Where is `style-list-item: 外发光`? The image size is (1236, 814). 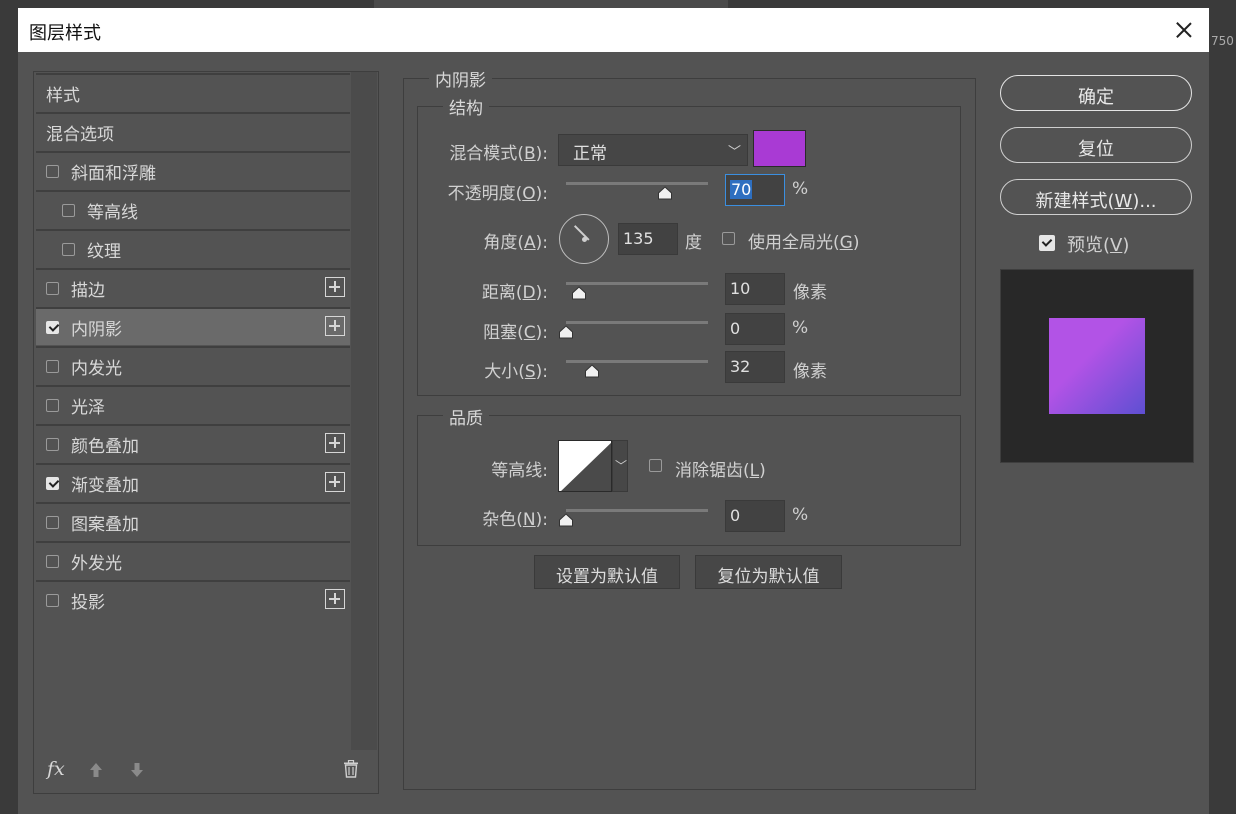
style-list-item: 外发光 is located at coordinates (193, 560).